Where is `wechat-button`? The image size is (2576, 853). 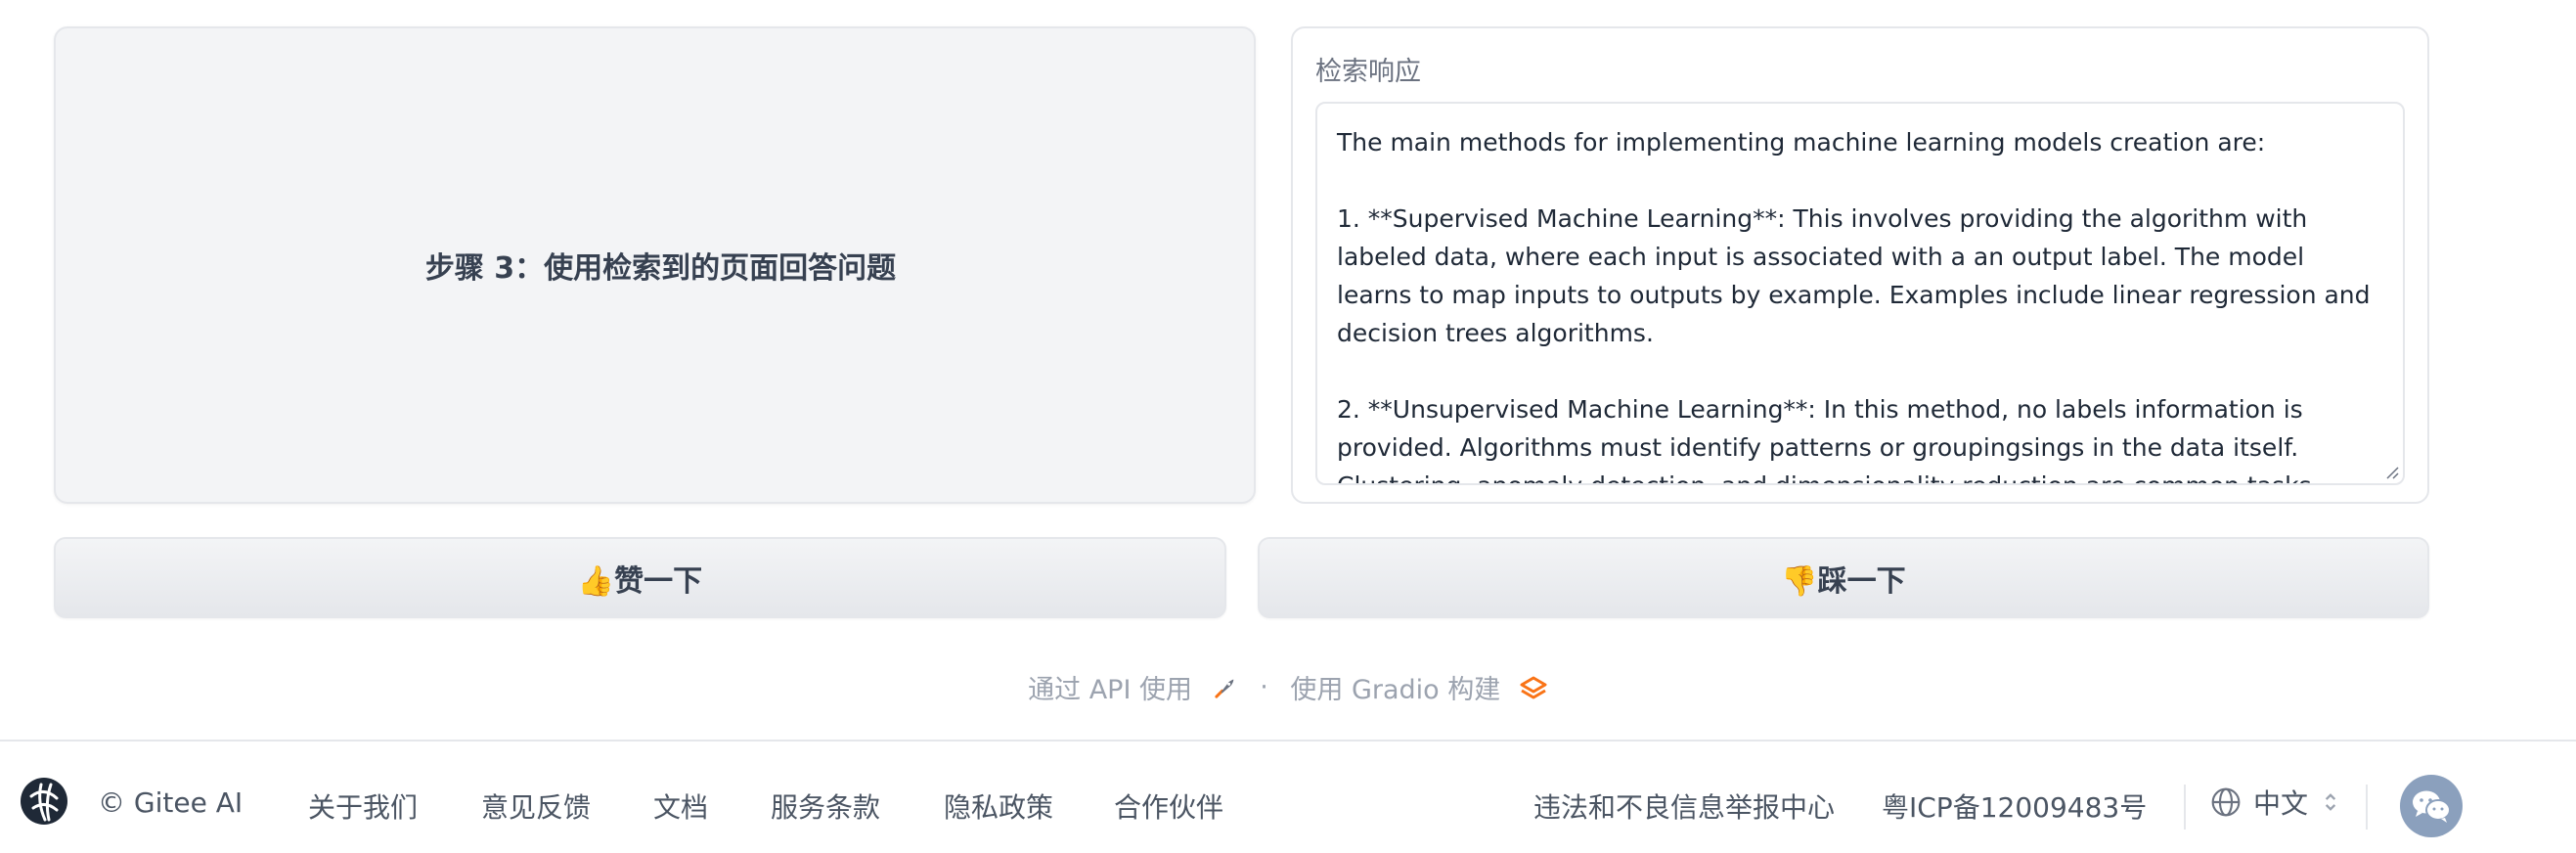 wechat-button is located at coordinates (2432, 806).